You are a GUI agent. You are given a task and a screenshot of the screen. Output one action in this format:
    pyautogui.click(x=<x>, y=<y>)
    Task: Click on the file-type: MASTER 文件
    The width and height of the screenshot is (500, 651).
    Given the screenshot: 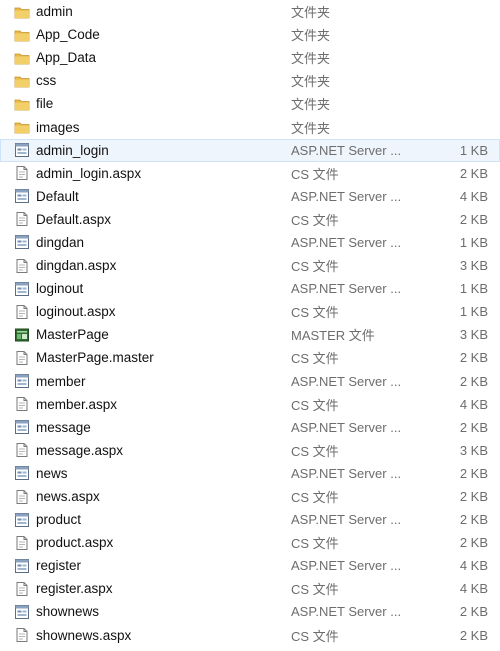 What is the action you would take?
    pyautogui.click(x=333, y=336)
    